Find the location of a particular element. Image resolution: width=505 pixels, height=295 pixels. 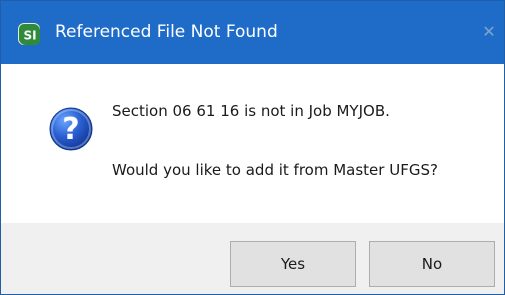

yes-button: Yes is located at coordinates (293, 264).